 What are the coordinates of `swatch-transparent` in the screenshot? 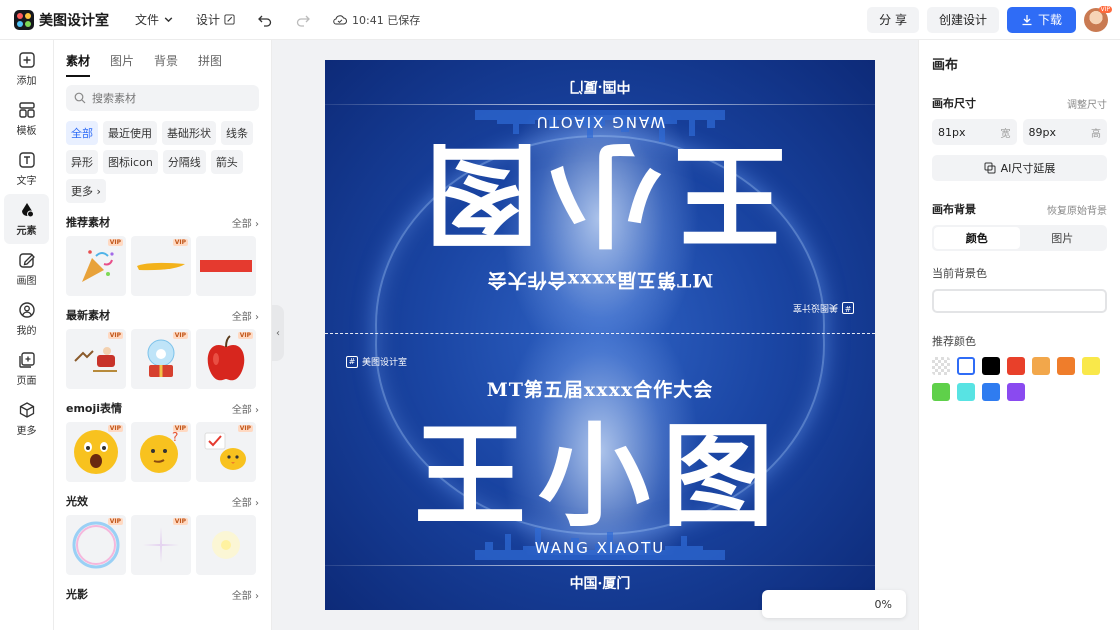 It's located at (941, 366).